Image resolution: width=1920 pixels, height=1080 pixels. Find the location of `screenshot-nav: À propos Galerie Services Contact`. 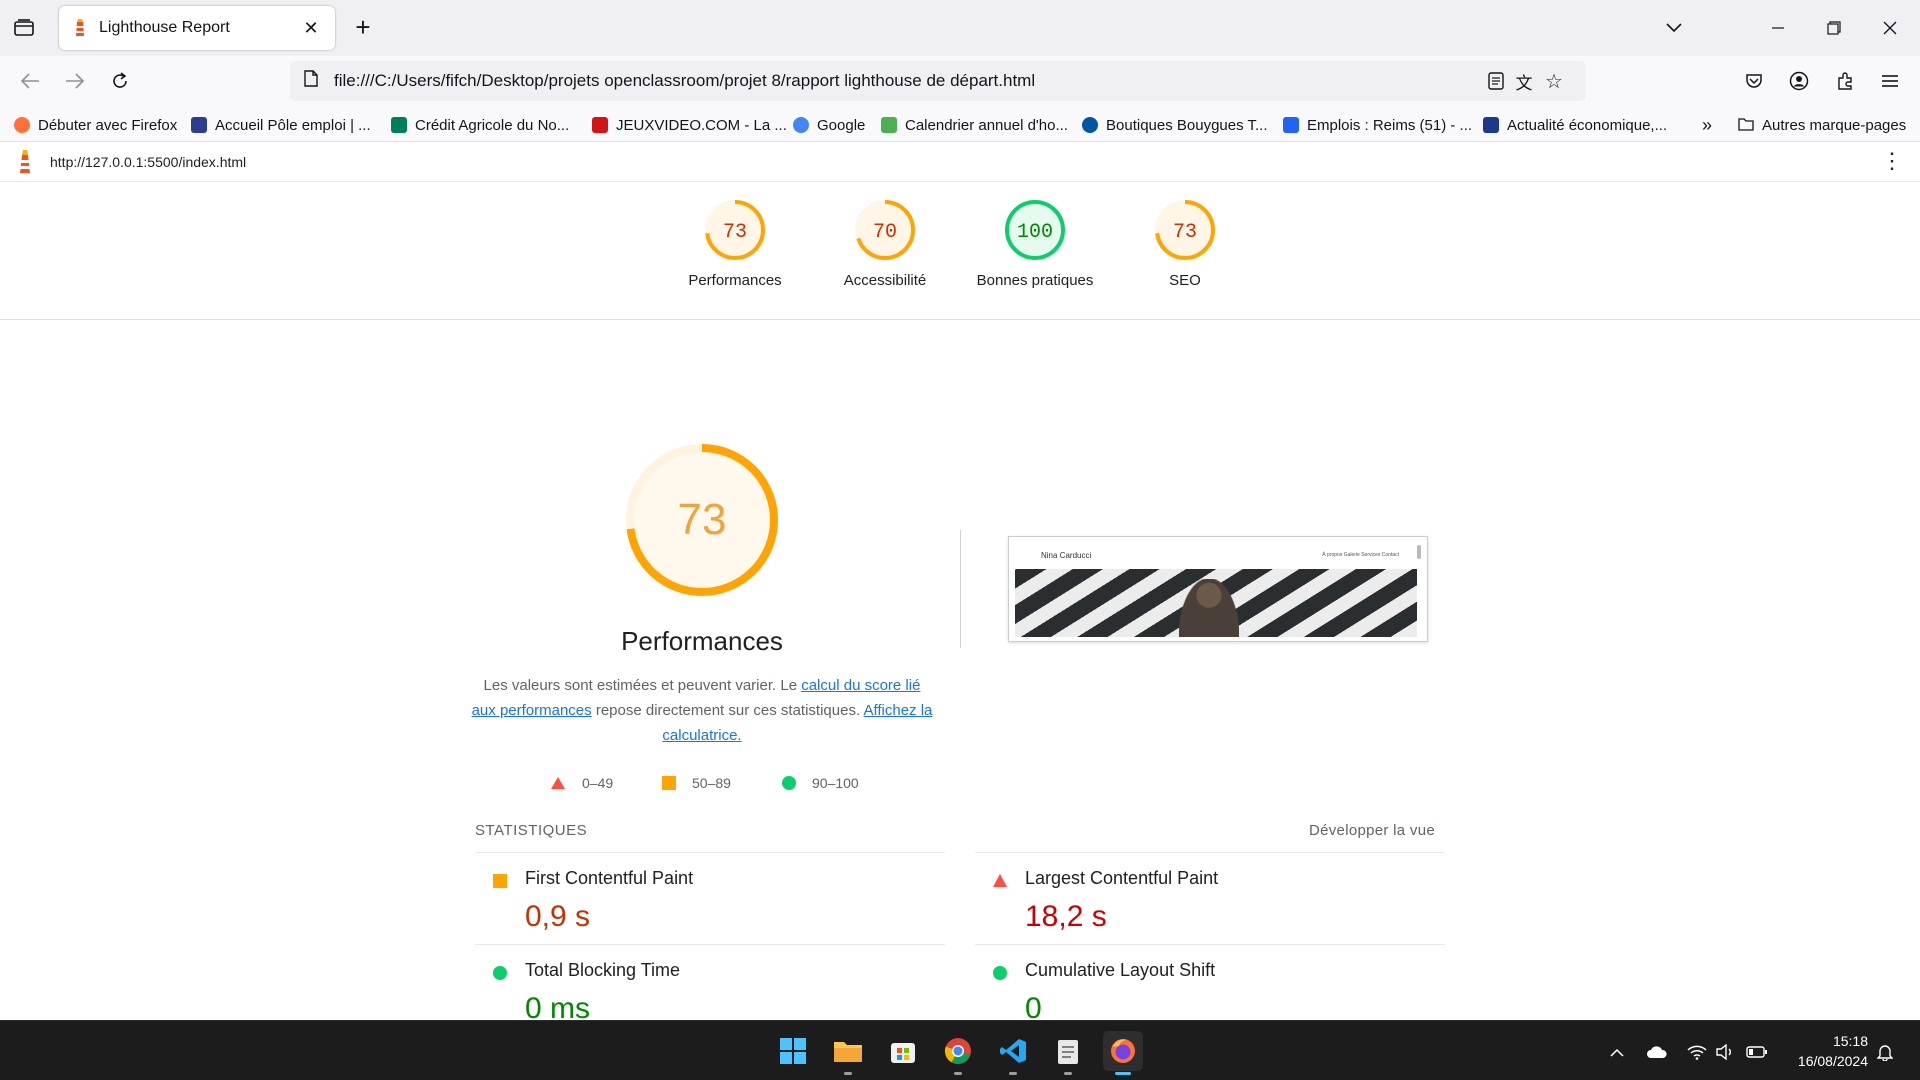

screenshot-nav: À propos Galerie Services Contact is located at coordinates (1360, 555).